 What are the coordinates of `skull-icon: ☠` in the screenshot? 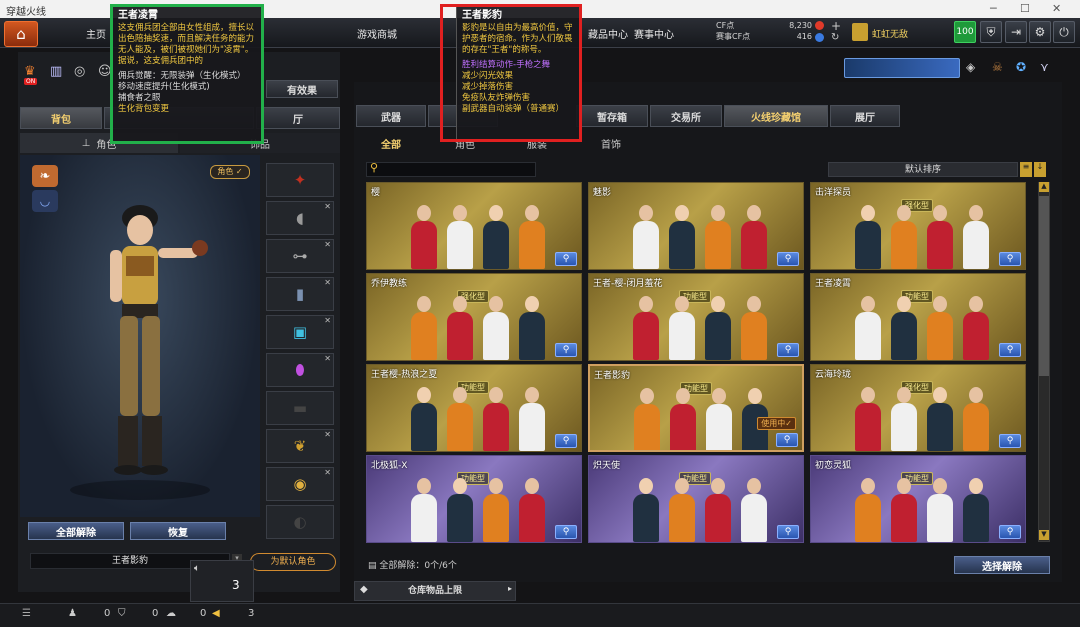 It's located at (997, 67).